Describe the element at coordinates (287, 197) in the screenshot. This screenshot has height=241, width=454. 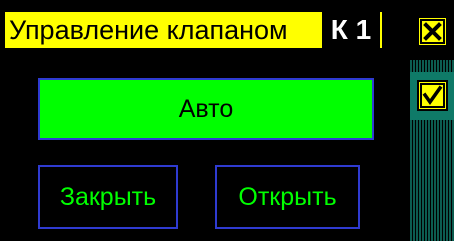
I see `open-valve-button: Открыть` at that location.